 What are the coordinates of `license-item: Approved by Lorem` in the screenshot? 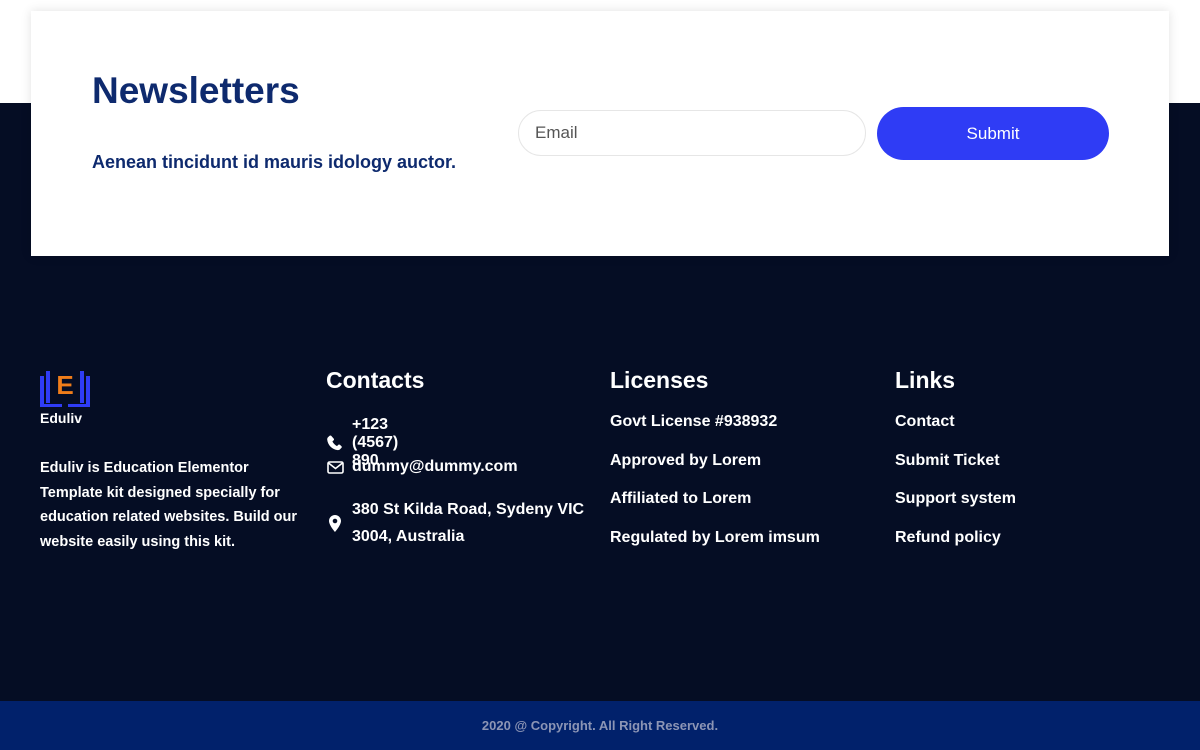 It's located at (686, 460).